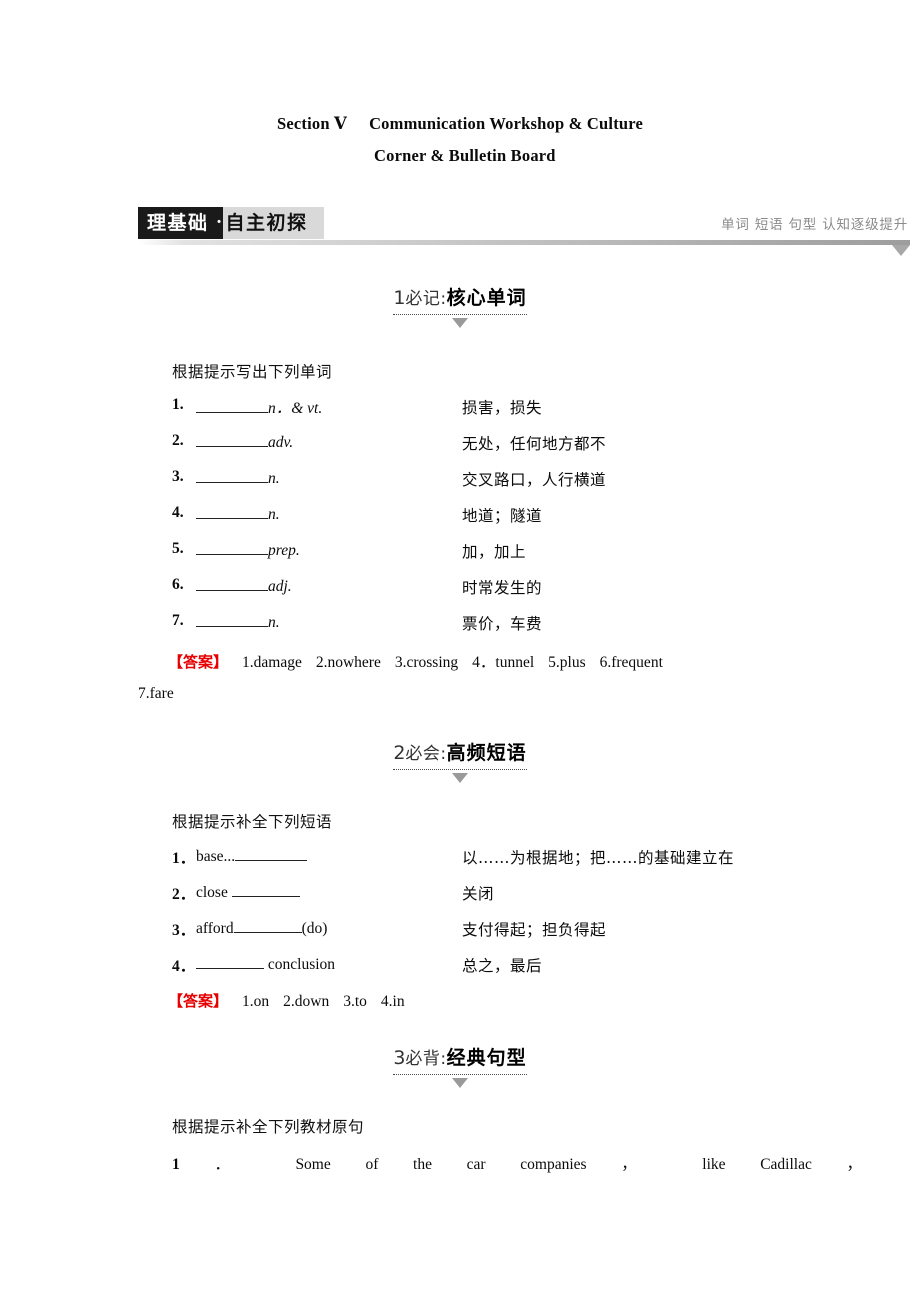 This screenshot has height=1302, width=920. What do you see at coordinates (426, 662) in the screenshot?
I see `answer-item: 3.crossing` at bounding box center [426, 662].